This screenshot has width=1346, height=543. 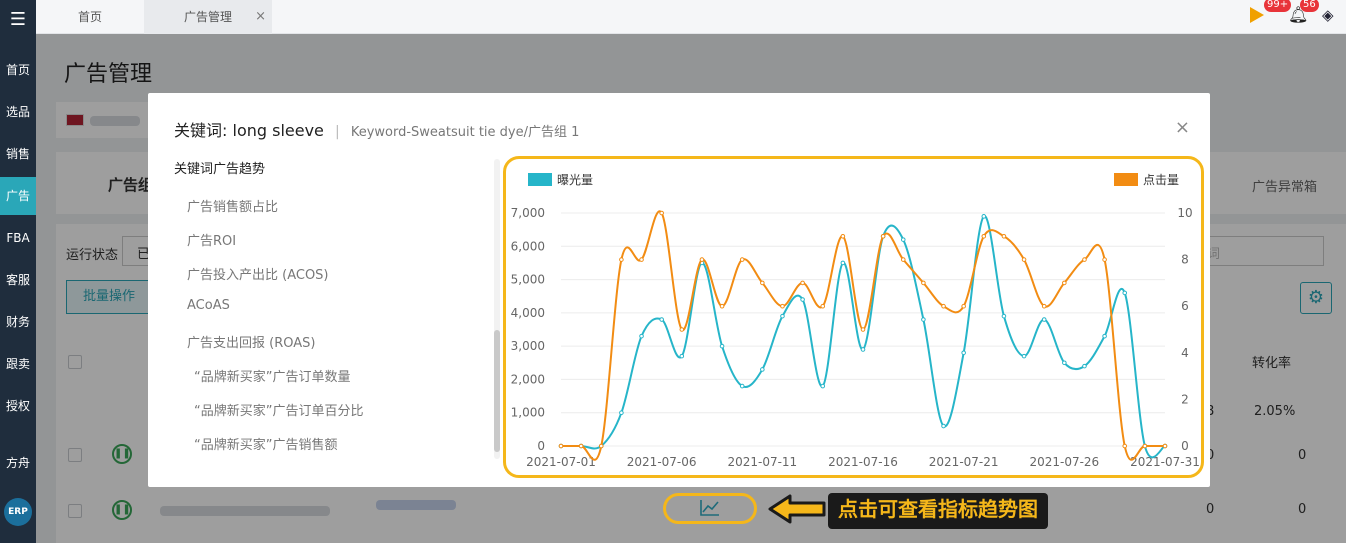 I want to click on tab-ad-management: 广告管理 ×, so click(x=208, y=17).